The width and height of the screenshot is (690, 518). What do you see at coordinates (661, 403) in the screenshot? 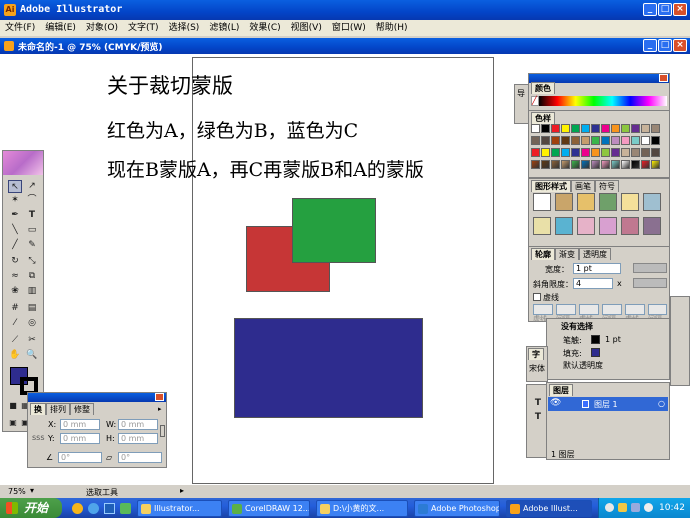
I see `layer-target-icon: ○` at bounding box center [661, 403].